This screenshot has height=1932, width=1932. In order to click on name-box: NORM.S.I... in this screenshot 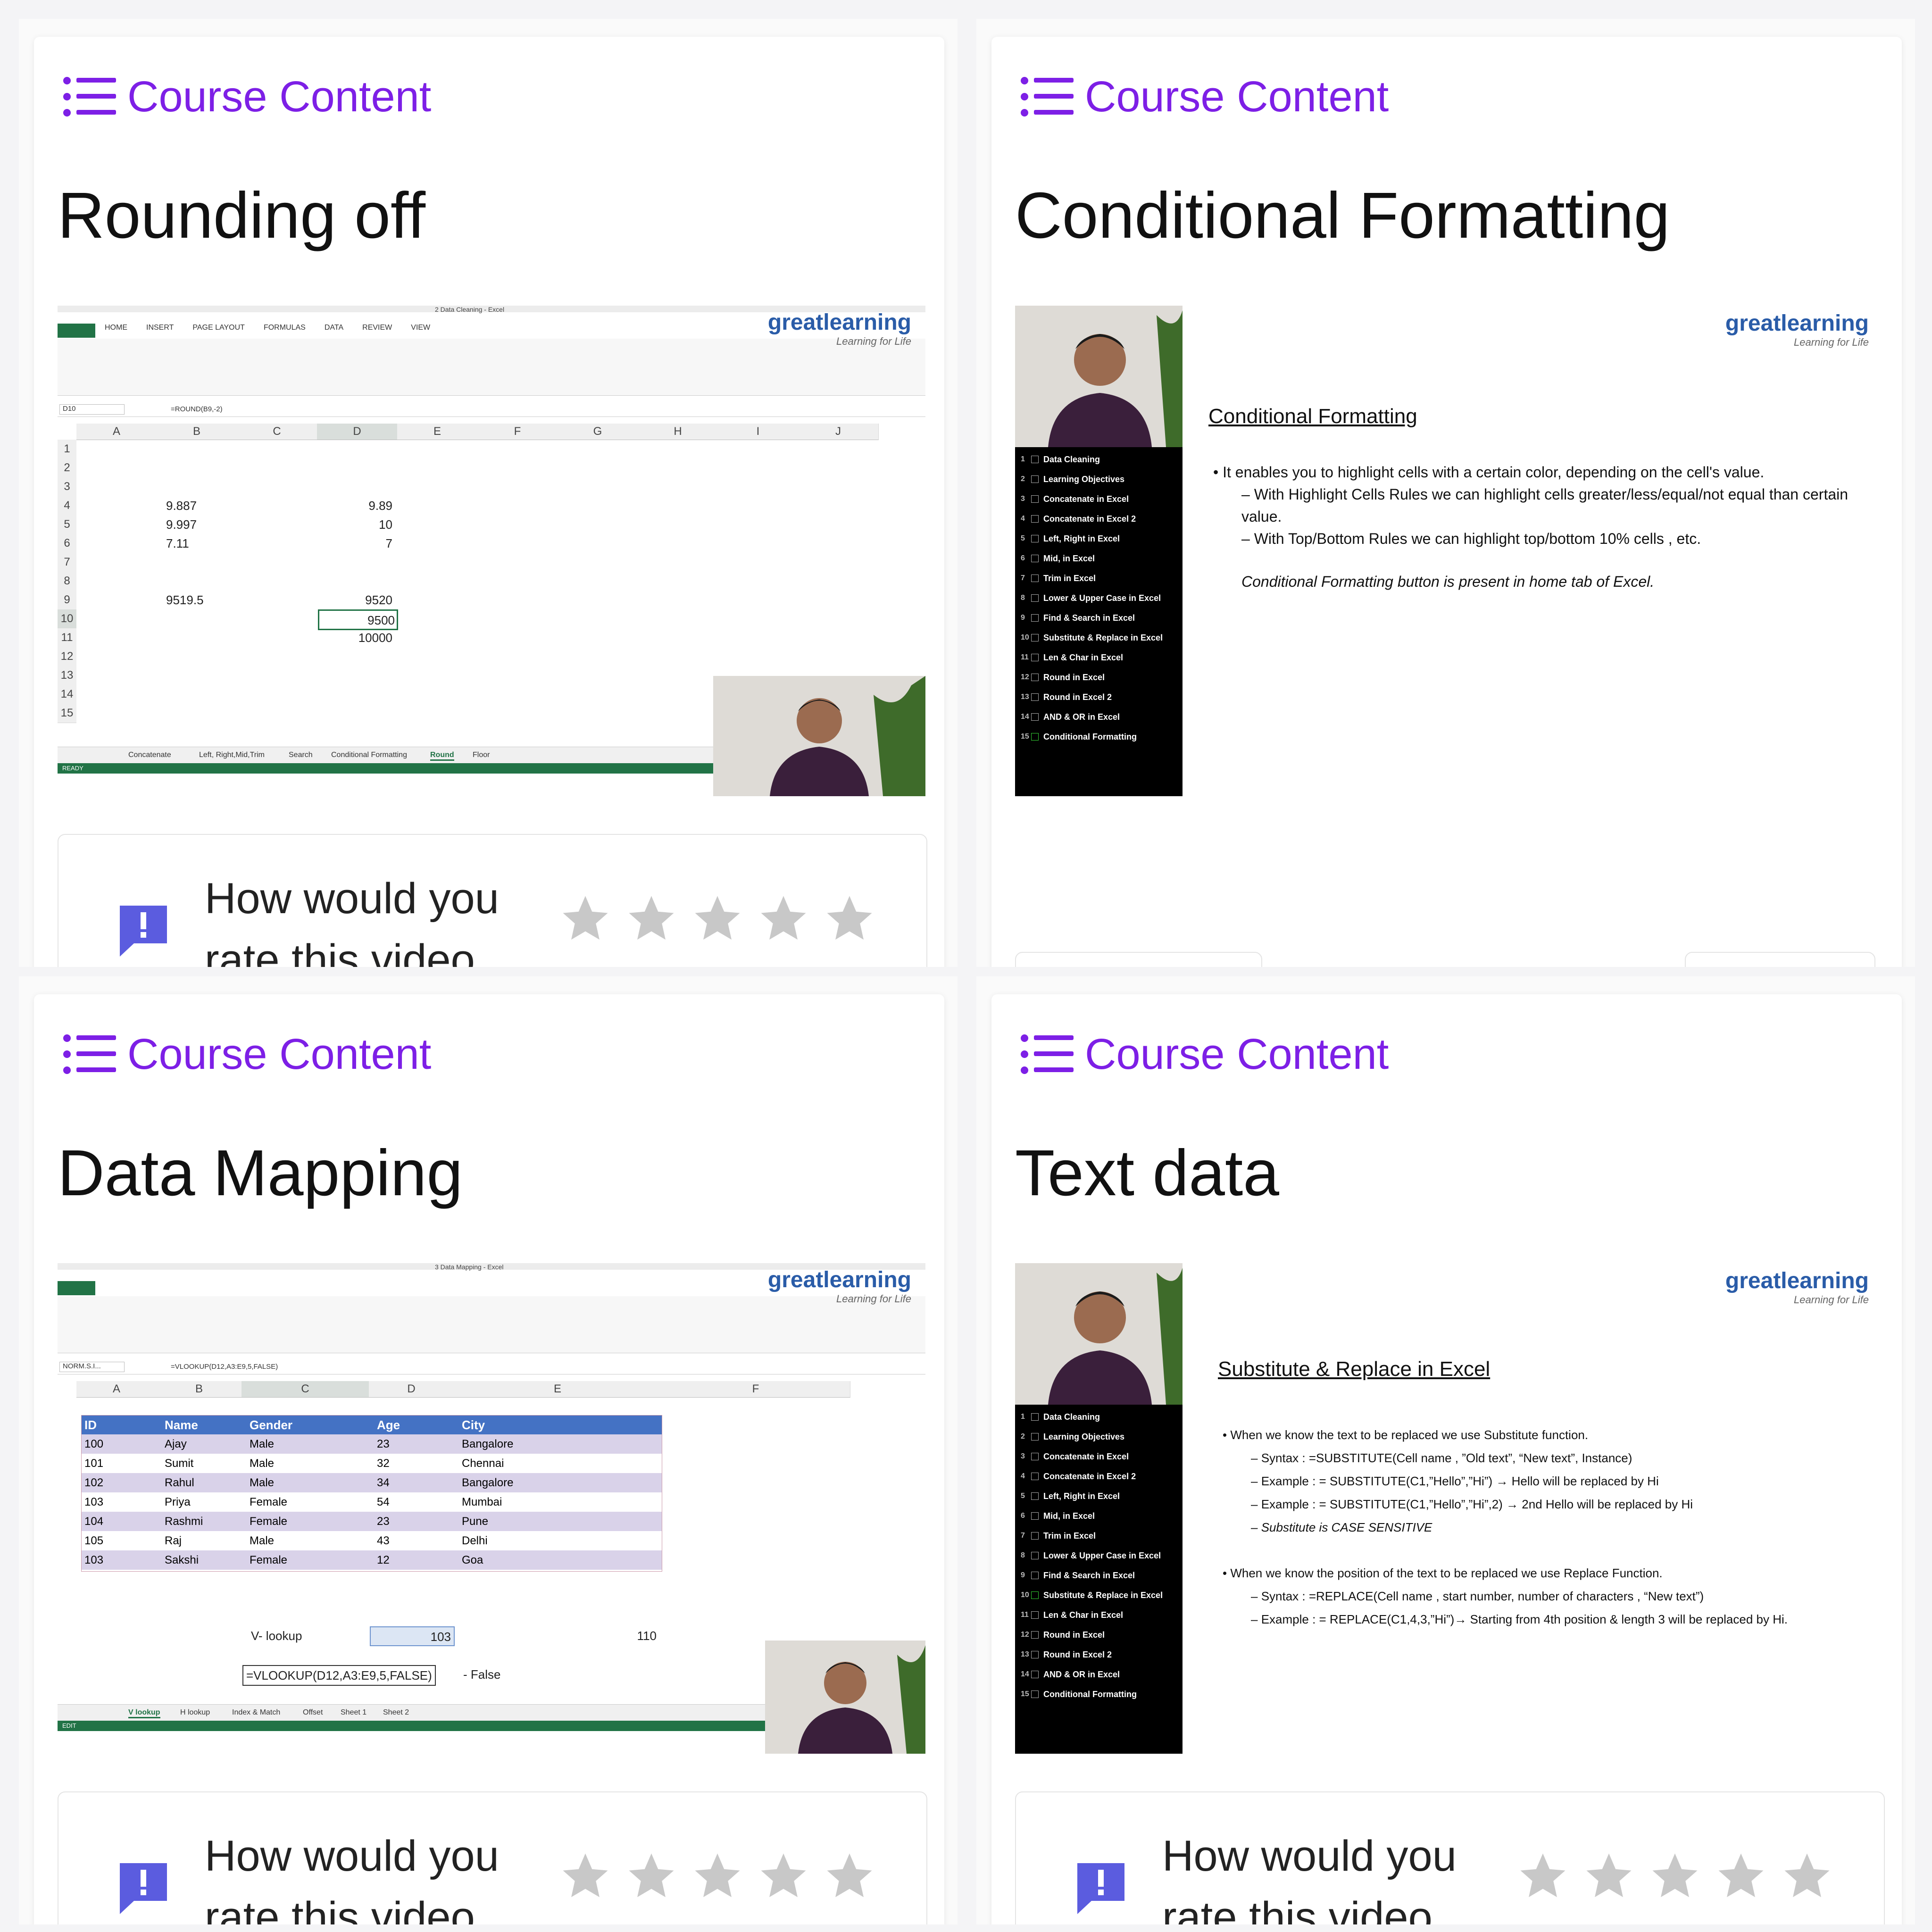, I will do `click(92, 1367)`.